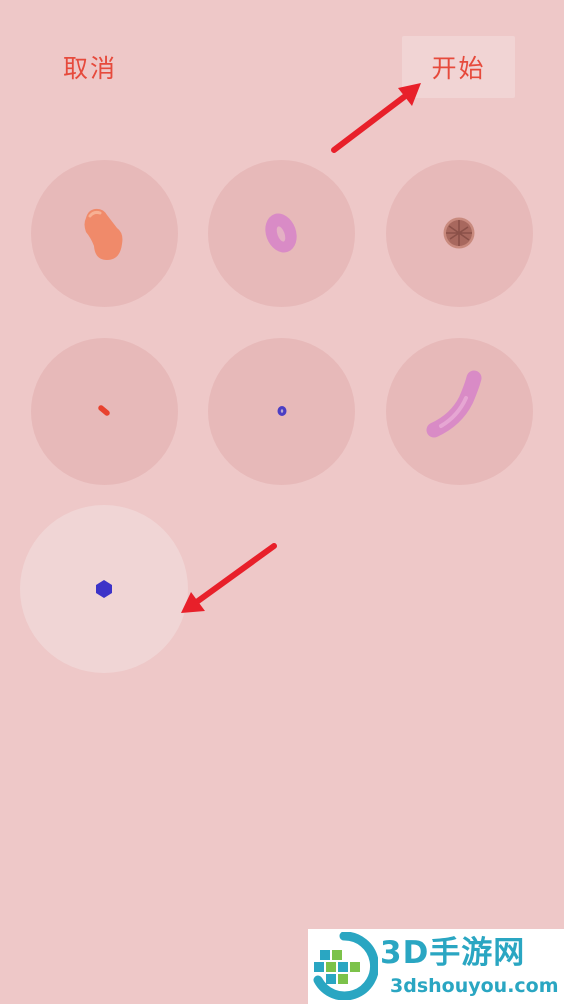  I want to click on ring-shape-icon, so click(282, 411).